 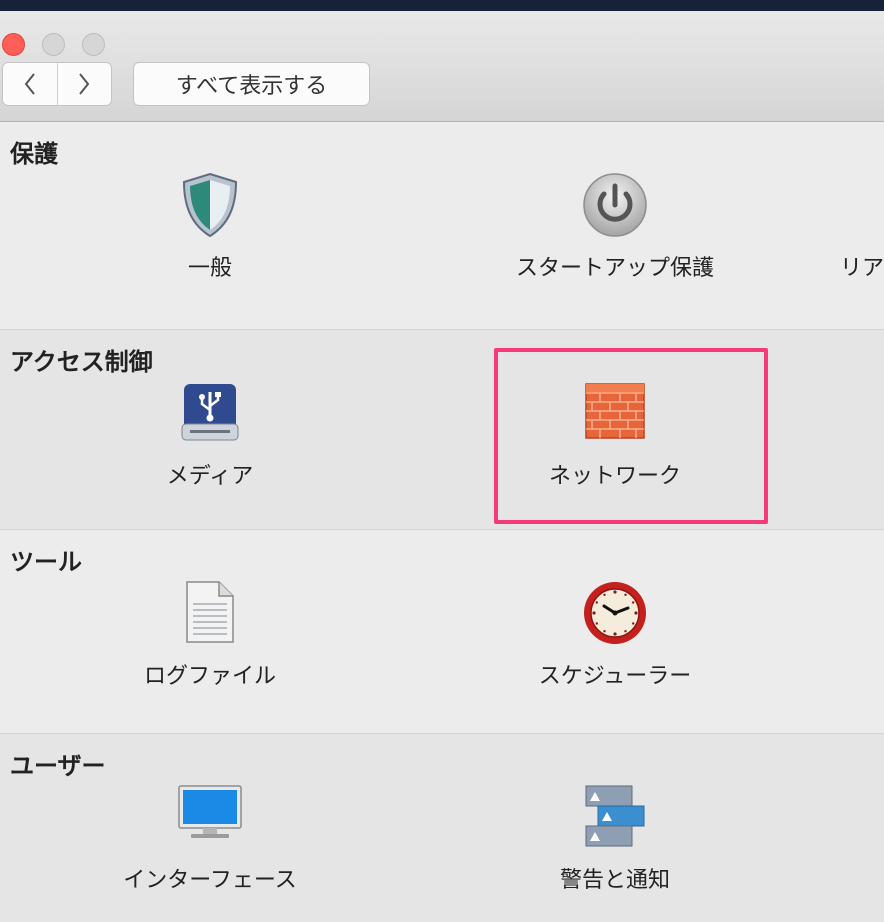 I want to click on power-icon, so click(x=615, y=205).